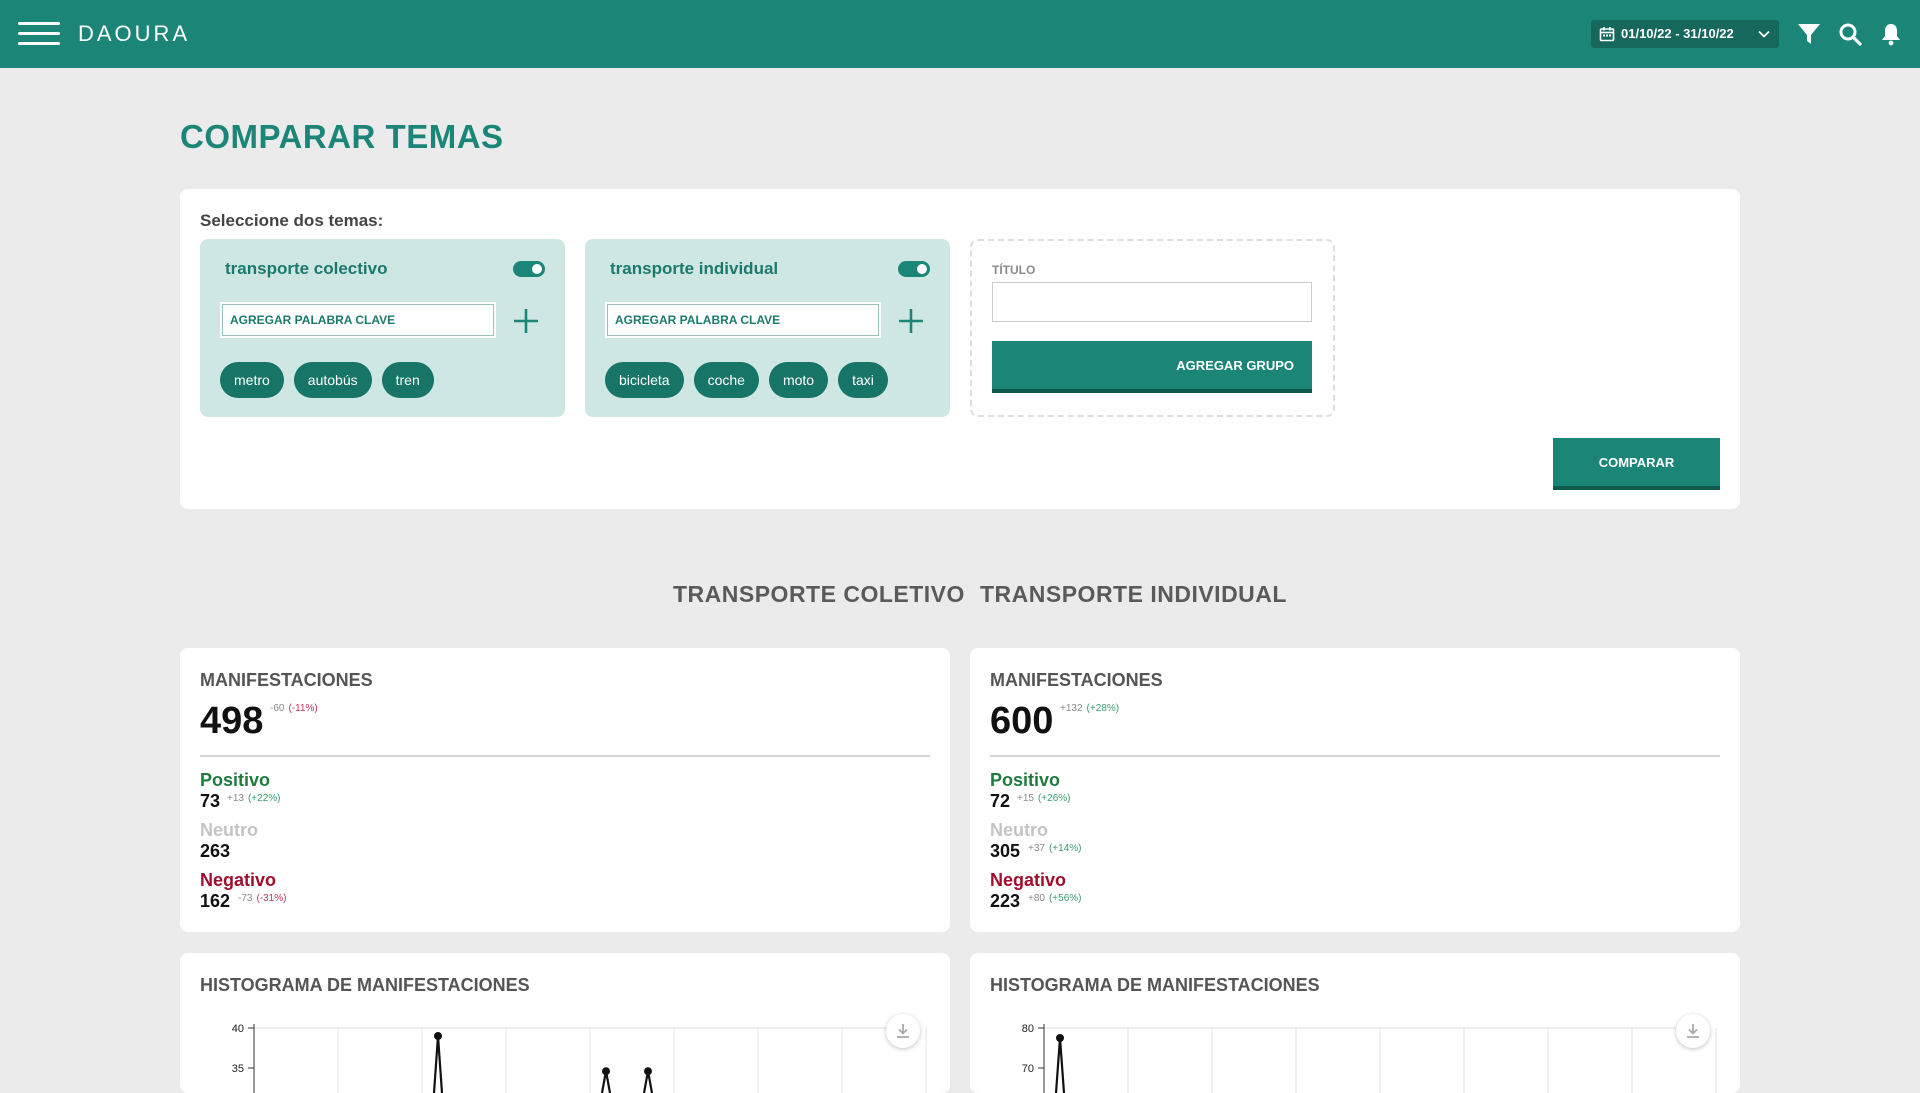  Describe the element at coordinates (306, 268) in the screenshot. I see `topic-name: transporte colectivo` at that location.